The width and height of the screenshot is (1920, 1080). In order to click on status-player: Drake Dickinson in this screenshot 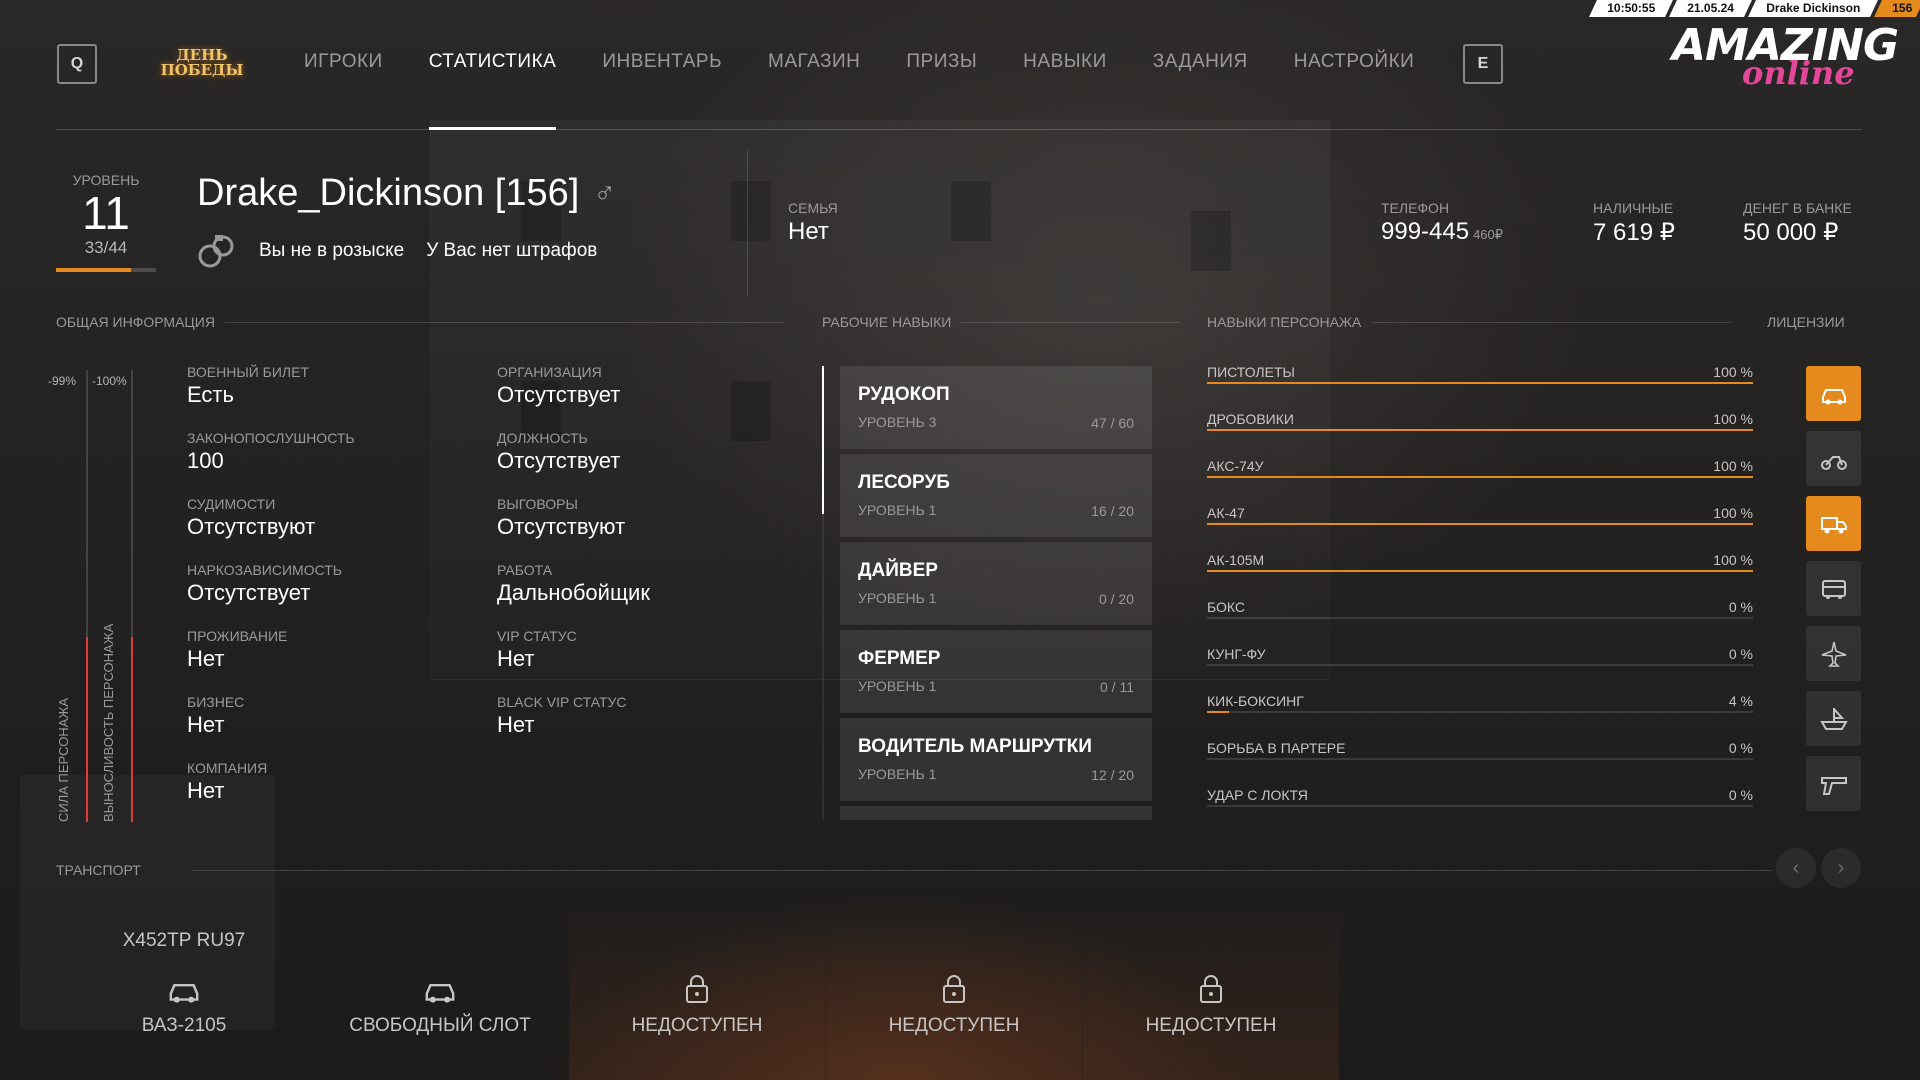, I will do `click(1812, 8)`.